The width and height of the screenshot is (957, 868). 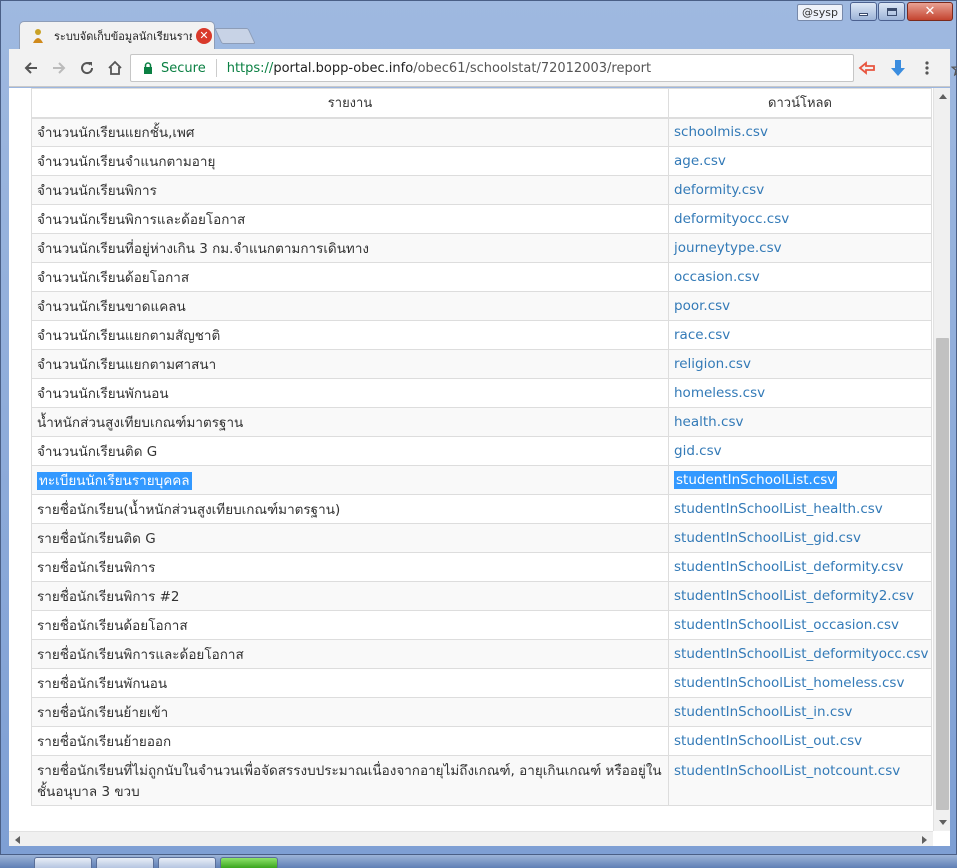 I want to click on download-link: gid.csv, so click(x=698, y=451).